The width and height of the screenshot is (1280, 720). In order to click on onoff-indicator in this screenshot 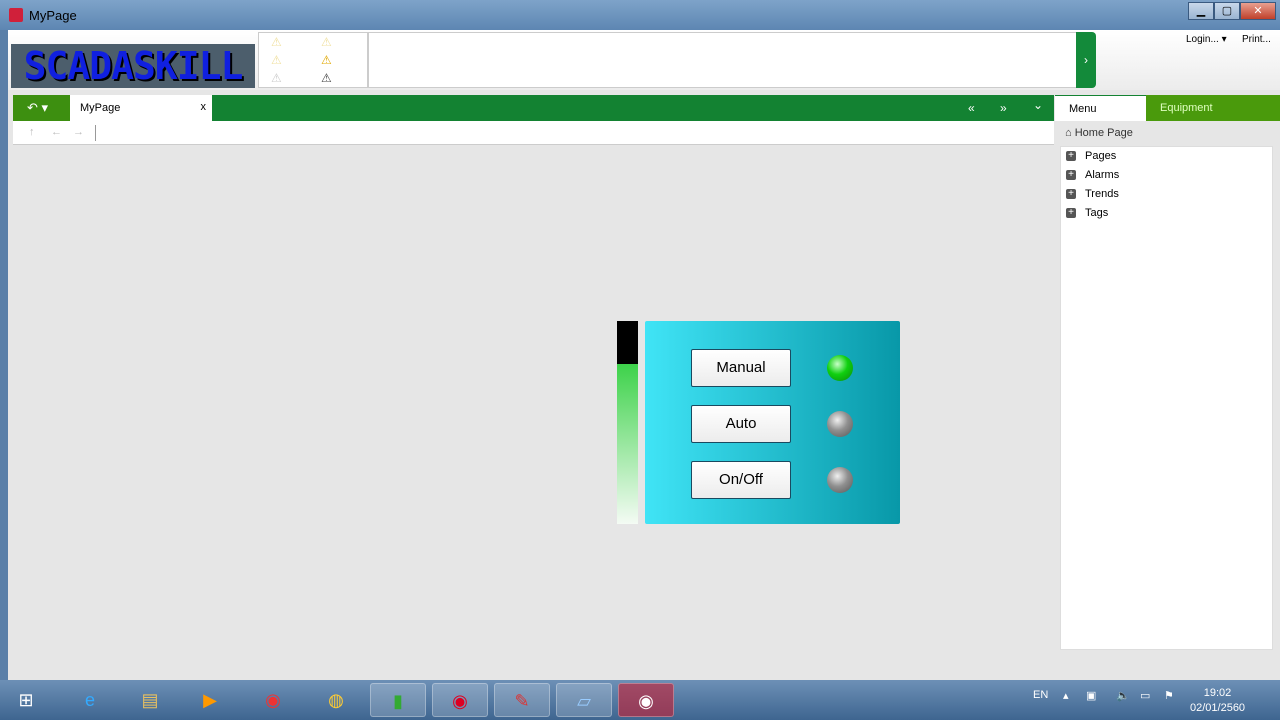, I will do `click(840, 480)`.